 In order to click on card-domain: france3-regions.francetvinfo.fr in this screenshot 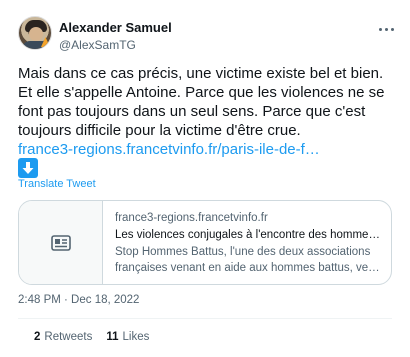, I will do `click(191, 218)`.